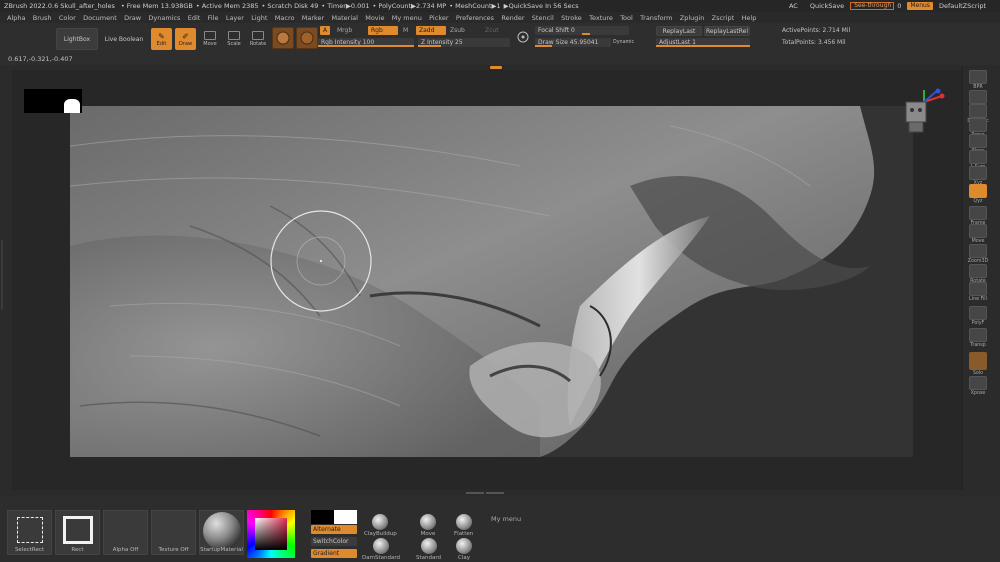 The image size is (1000, 562). I want to click on spix-icon, so click(978, 97).